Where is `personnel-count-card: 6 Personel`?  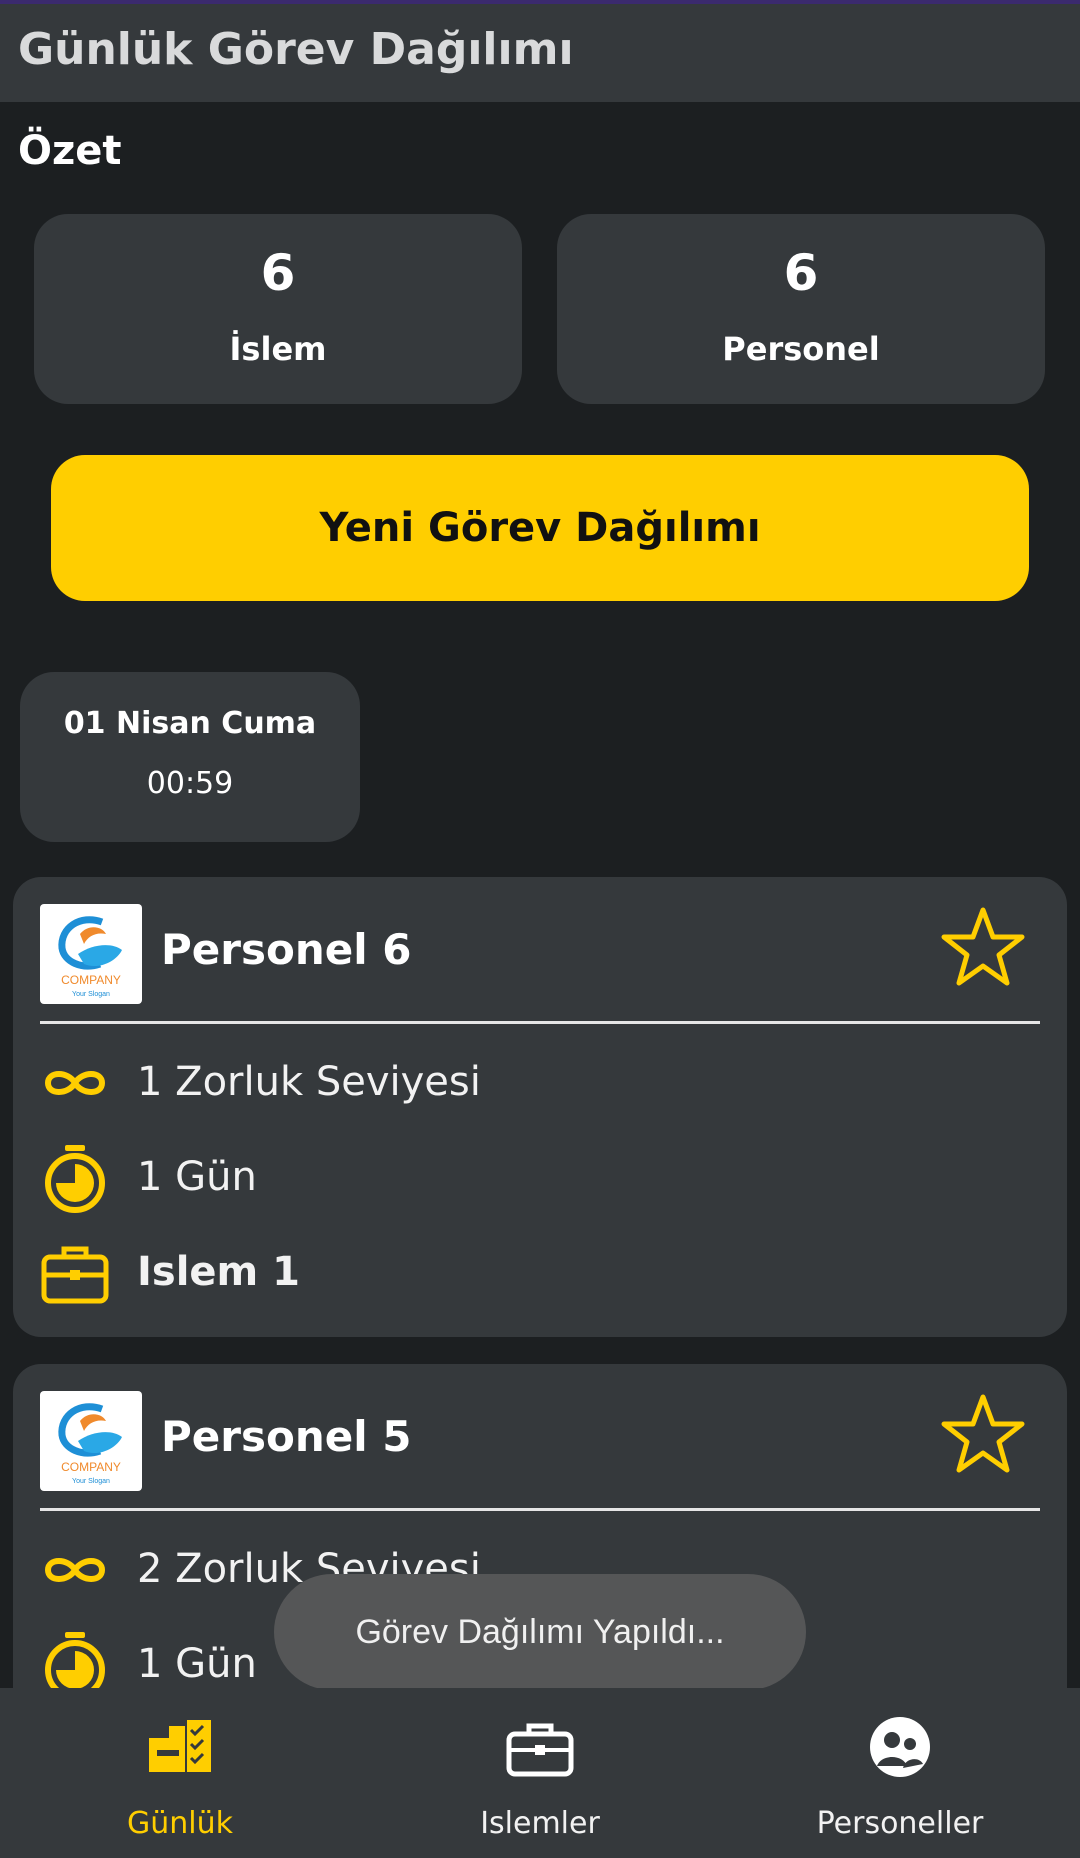 personnel-count-card: 6 Personel is located at coordinates (801, 309).